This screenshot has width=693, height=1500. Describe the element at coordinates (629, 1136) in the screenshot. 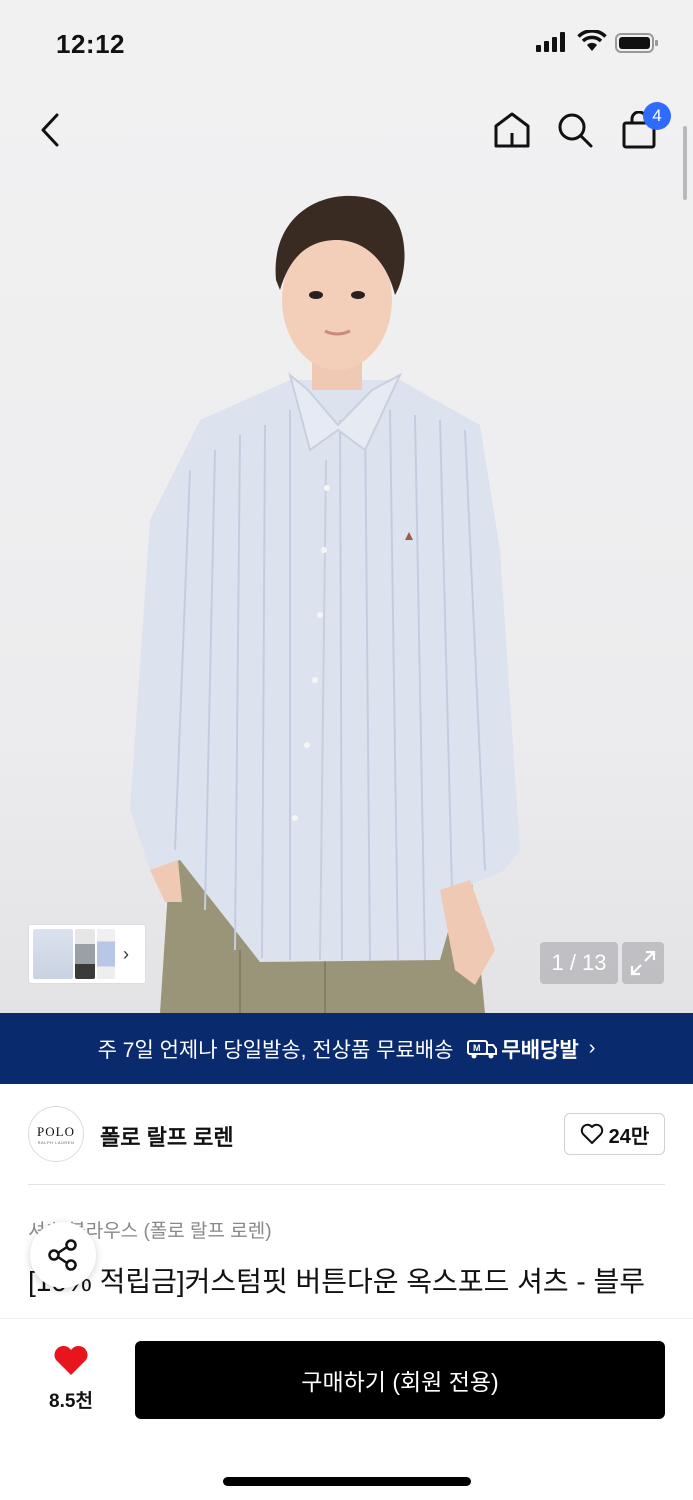

I see `brand-like-count: 24만` at that location.